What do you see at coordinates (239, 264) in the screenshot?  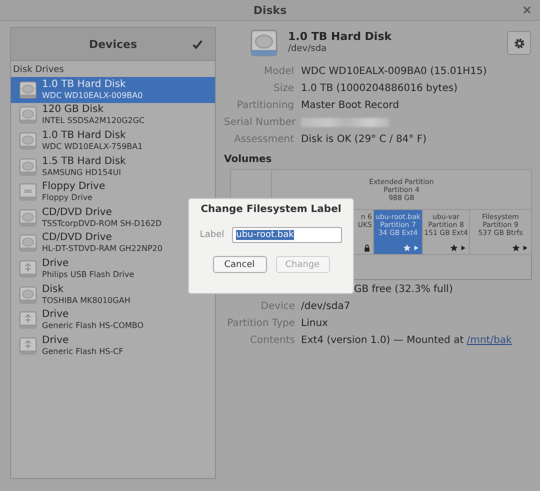 I see `dialog-button: Cancel` at bounding box center [239, 264].